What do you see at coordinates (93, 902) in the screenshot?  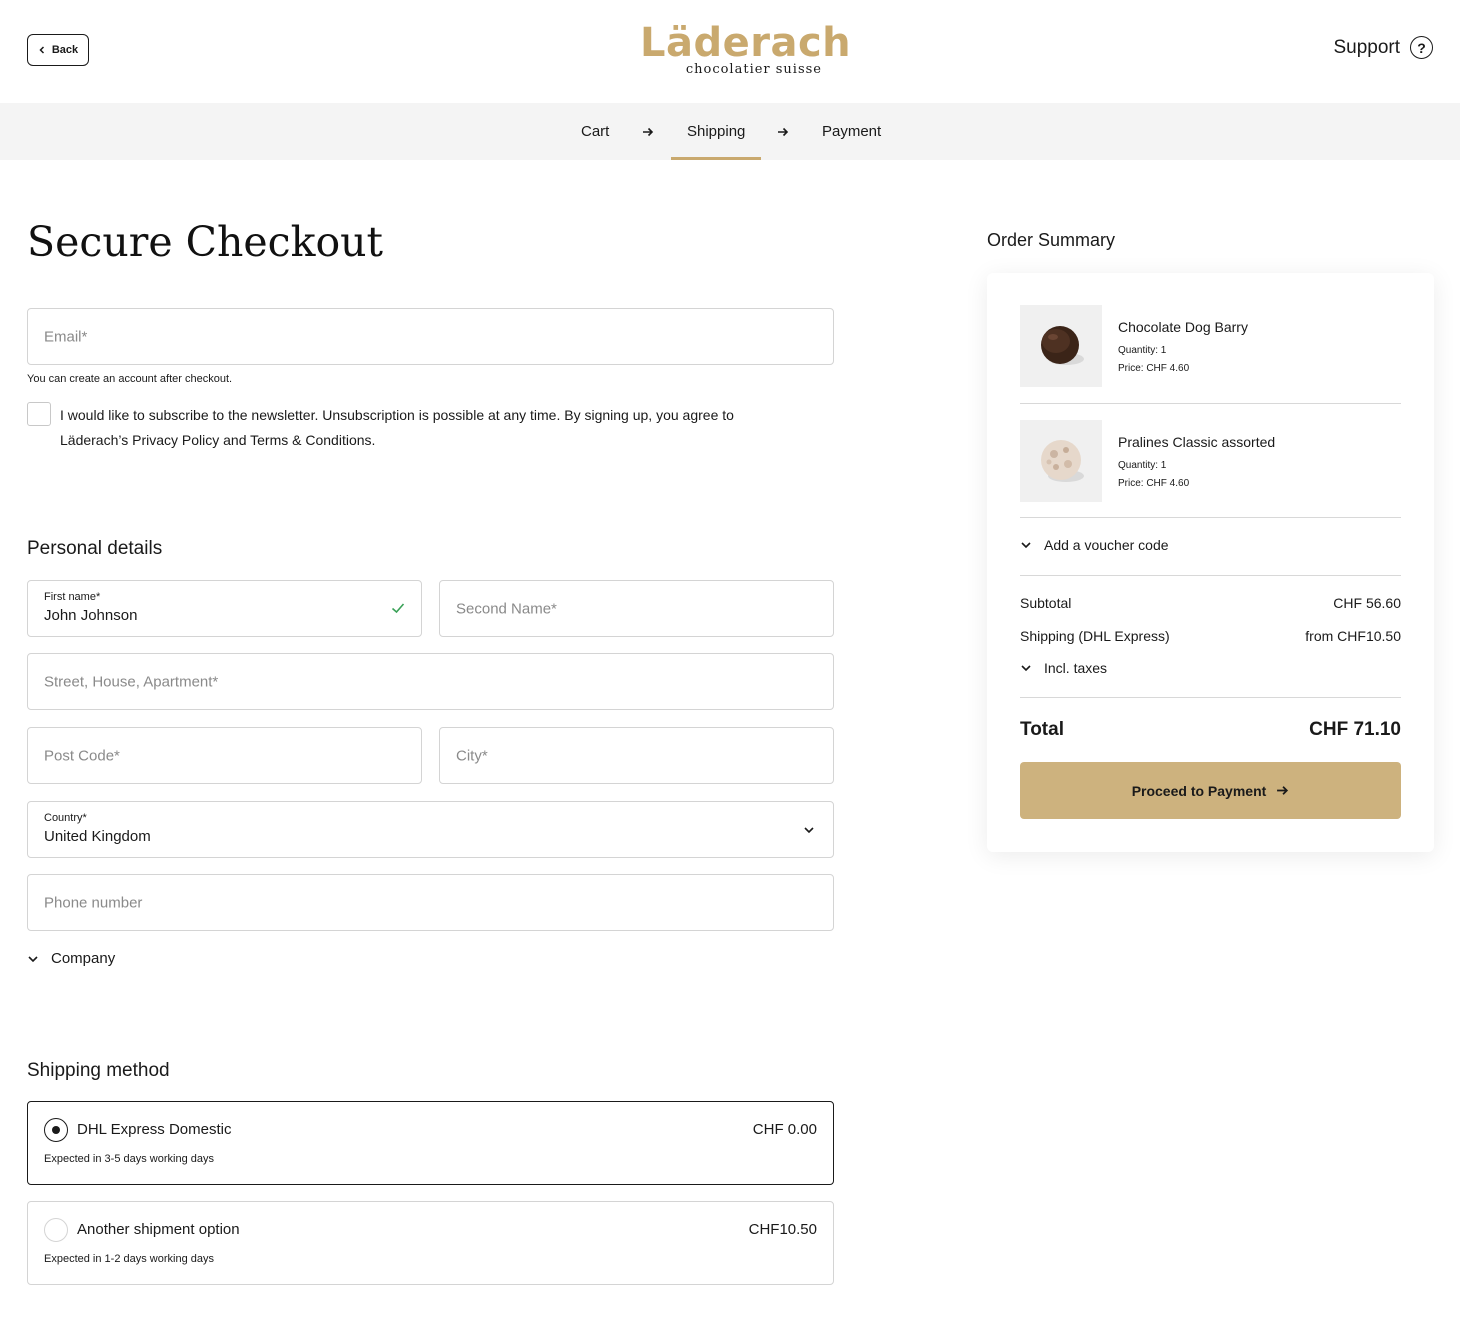 I see `phone-placeholder: Phone number` at bounding box center [93, 902].